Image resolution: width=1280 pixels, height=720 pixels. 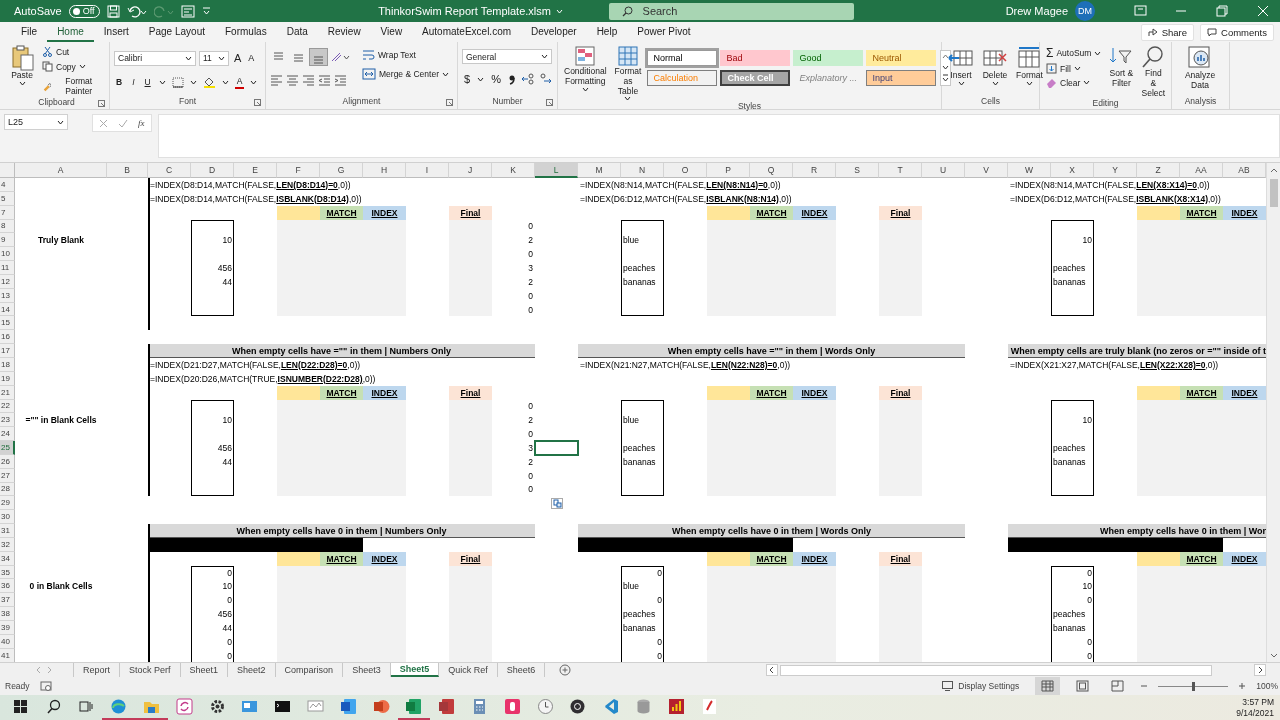 What do you see at coordinates (7, 434) in the screenshot?
I see `row-header: 24` at bounding box center [7, 434].